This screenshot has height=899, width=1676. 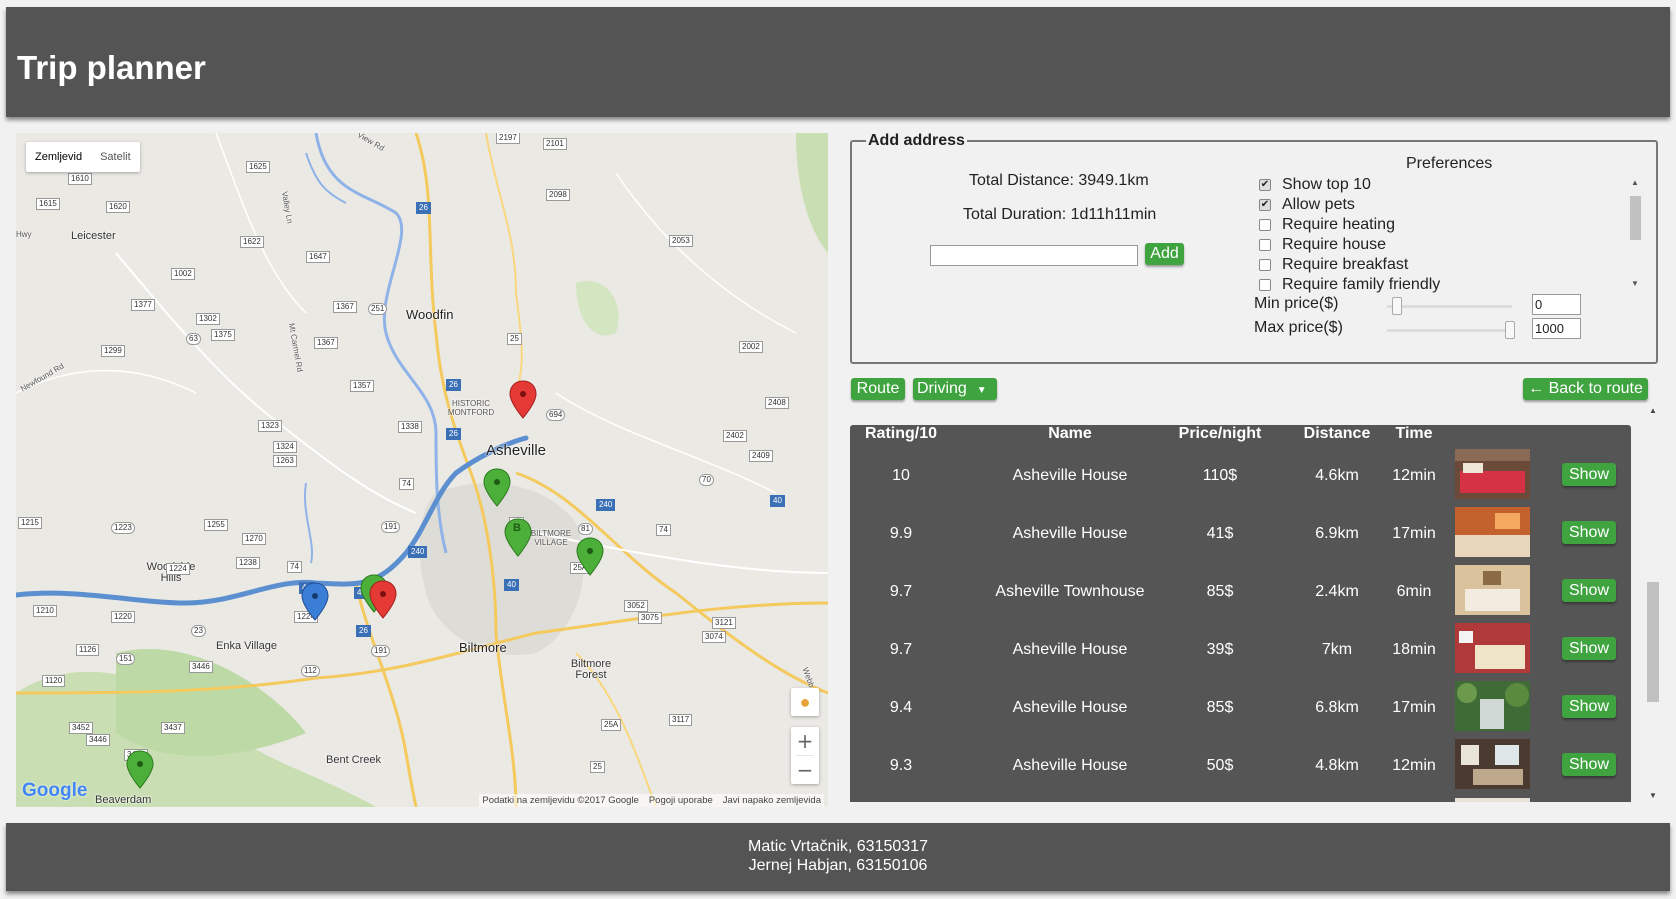 I want to click on col-header-rating: Rating/10, so click(x=900, y=433).